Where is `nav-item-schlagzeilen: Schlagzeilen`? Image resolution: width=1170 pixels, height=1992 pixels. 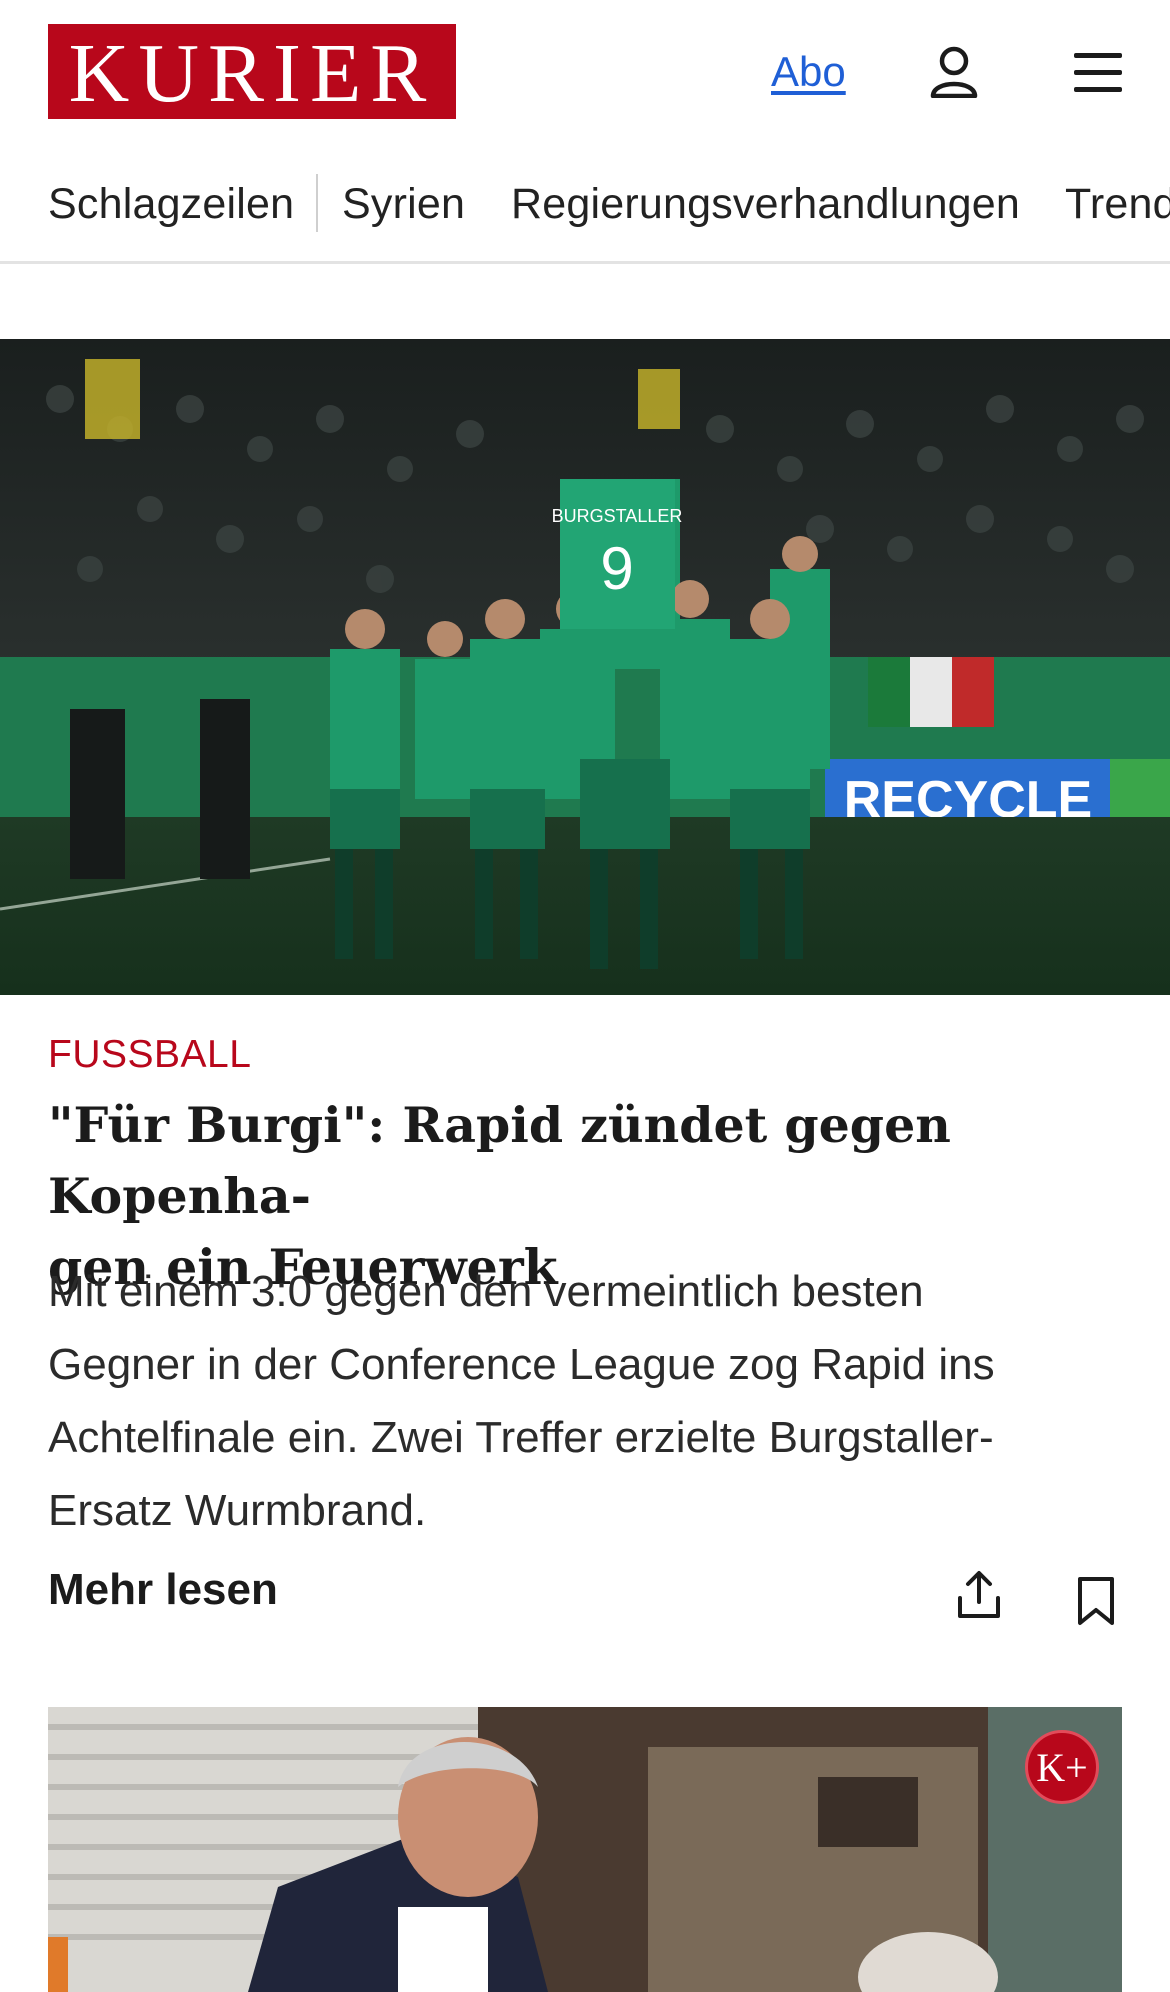 nav-item-schlagzeilen: Schlagzeilen is located at coordinates (171, 204).